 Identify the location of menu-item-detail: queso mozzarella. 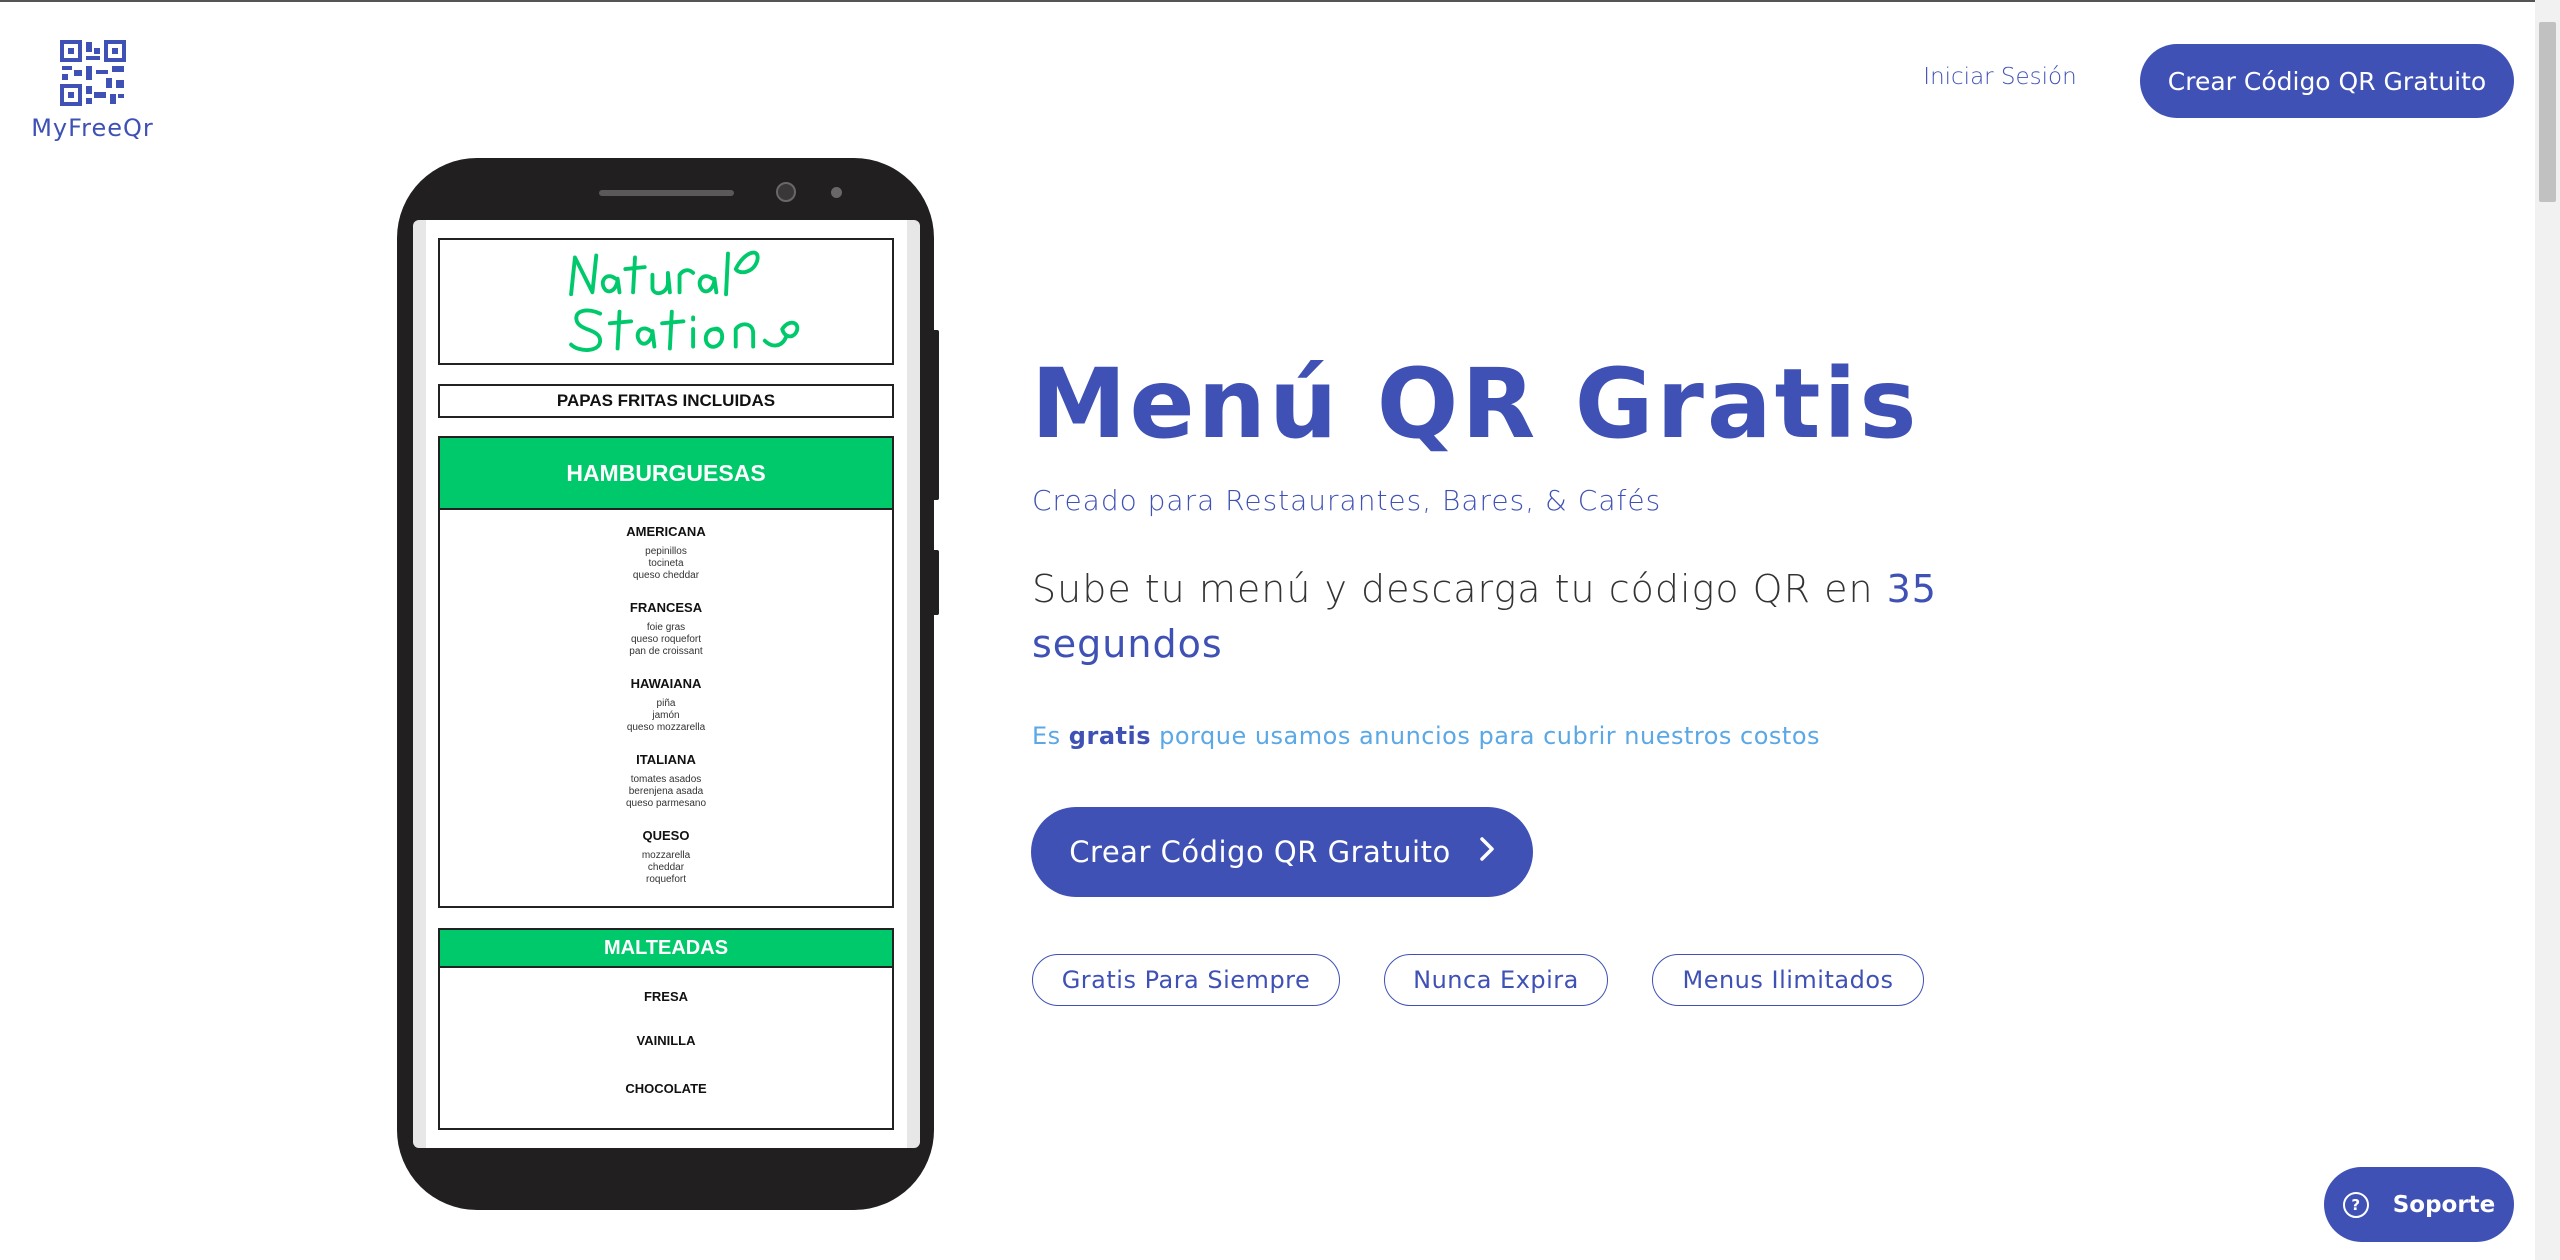
(666, 727).